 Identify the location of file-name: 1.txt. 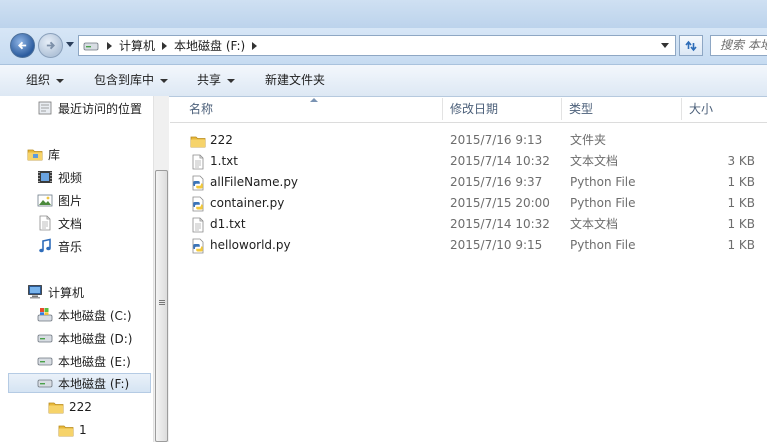
(224, 161).